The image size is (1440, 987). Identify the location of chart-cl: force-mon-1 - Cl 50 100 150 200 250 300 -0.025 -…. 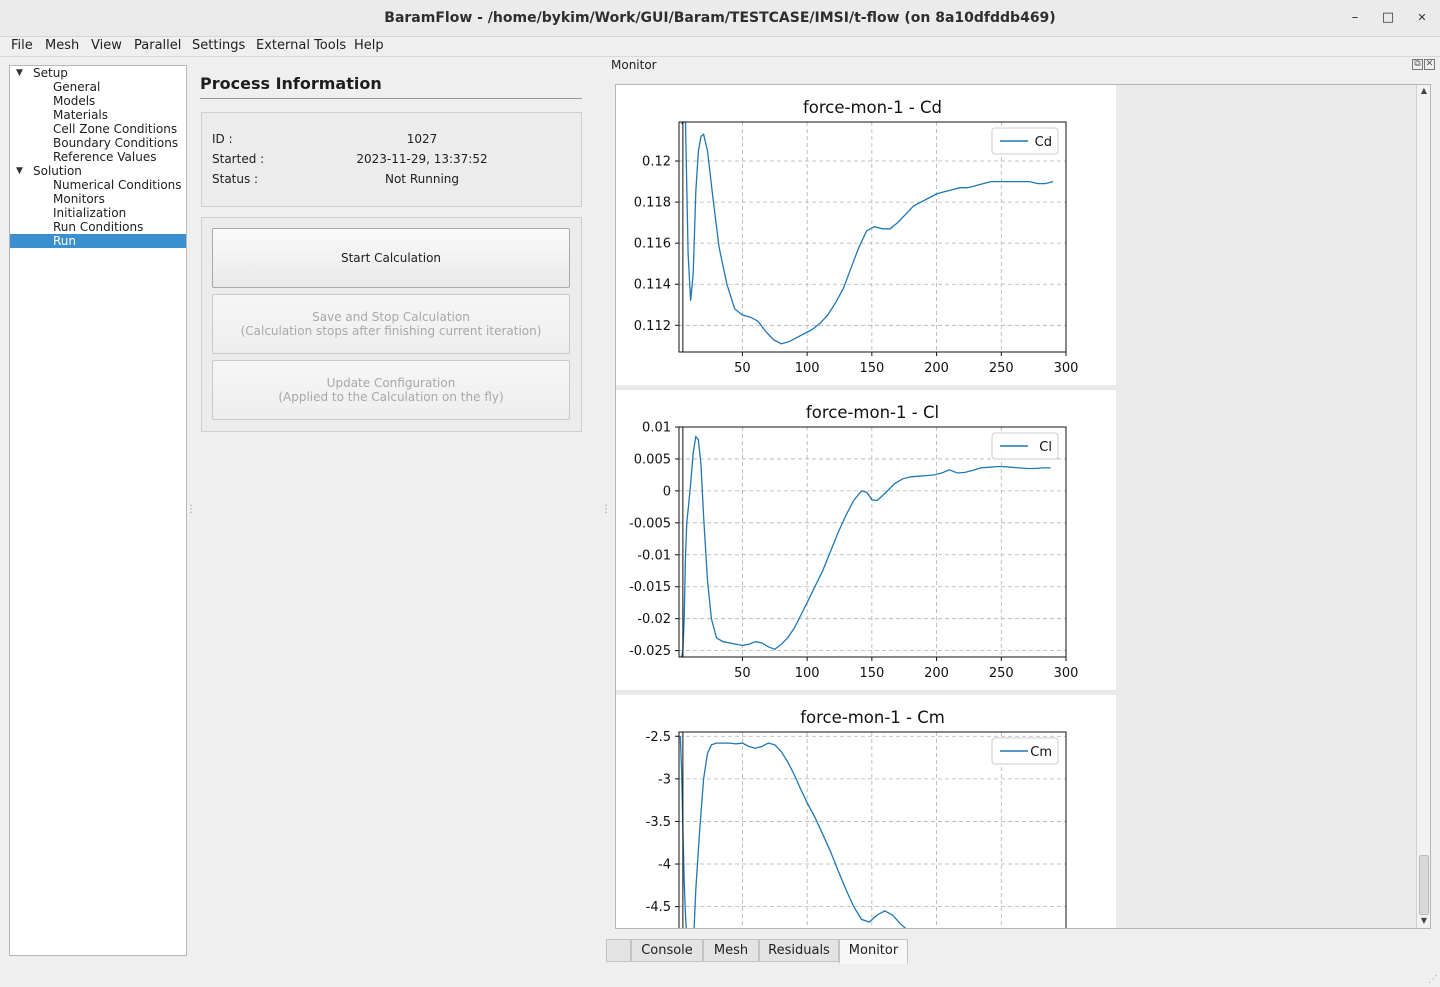
(853, 542).